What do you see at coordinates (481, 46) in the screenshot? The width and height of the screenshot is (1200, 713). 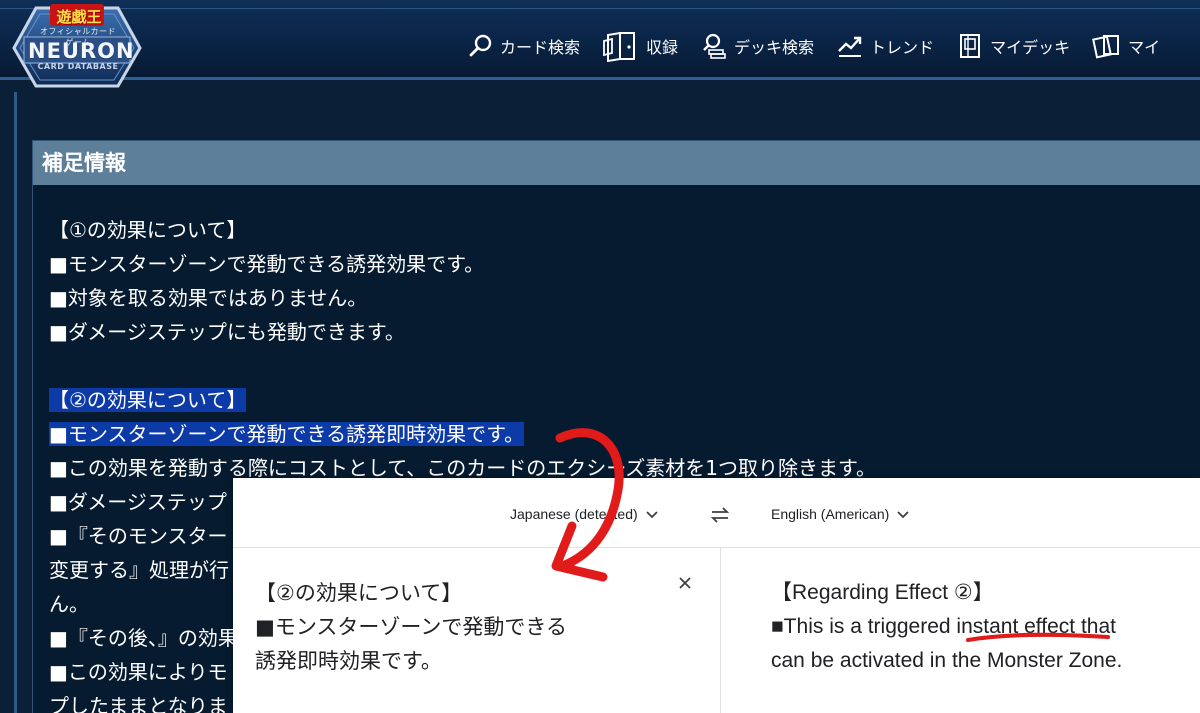 I see `search-icon` at bounding box center [481, 46].